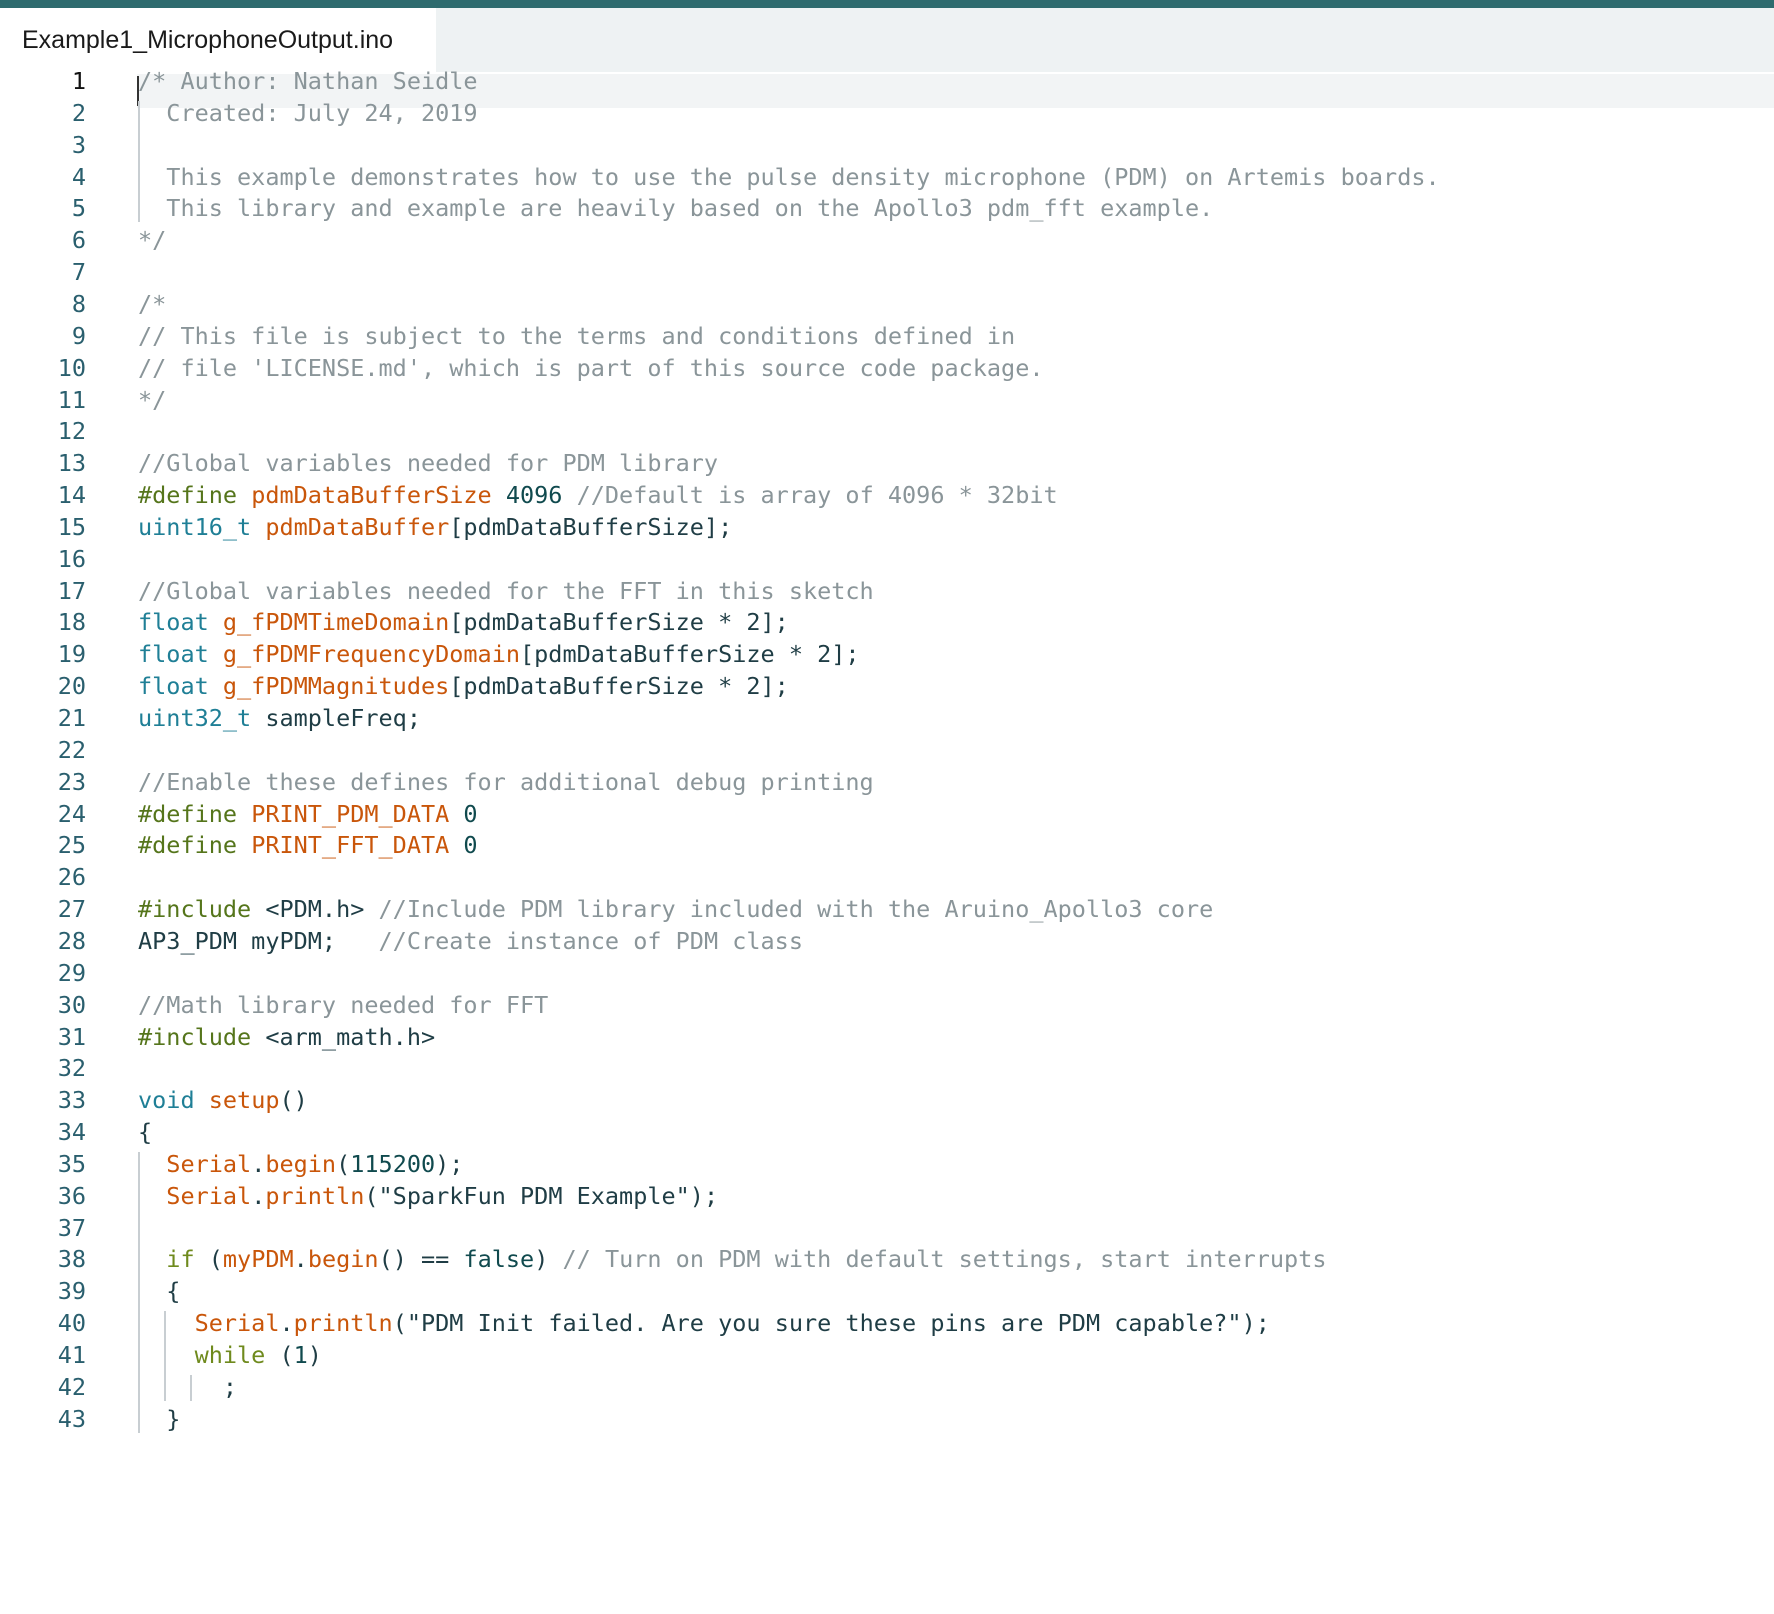  Describe the element at coordinates (71, 940) in the screenshot. I see `line-number: 28` at that location.